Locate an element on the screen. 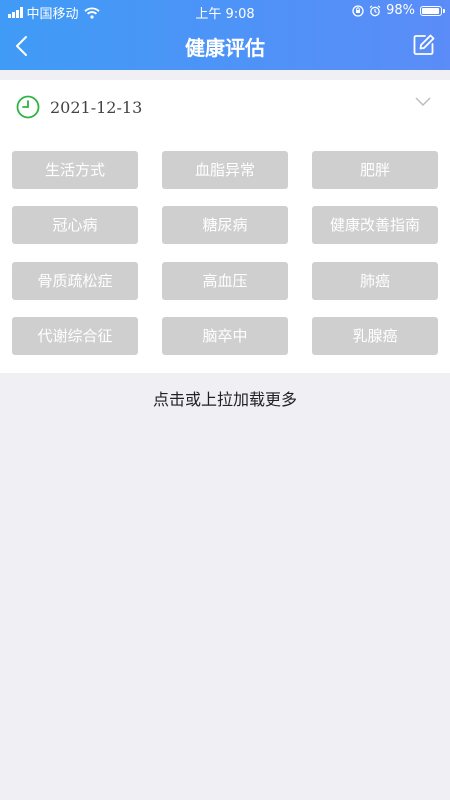  tag-health-improvement-guide: 健康改善指南 is located at coordinates (375, 225).